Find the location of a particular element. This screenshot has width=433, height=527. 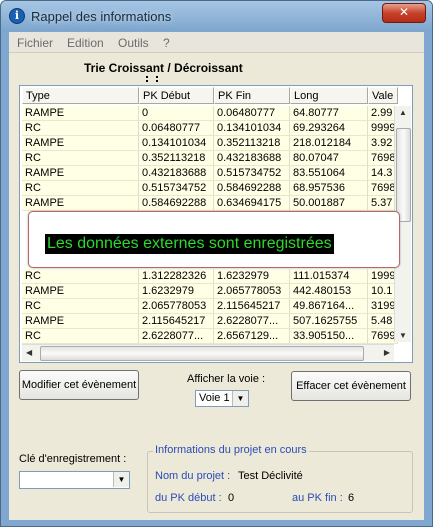

pk-start-label: du PK début : is located at coordinates (188, 498).